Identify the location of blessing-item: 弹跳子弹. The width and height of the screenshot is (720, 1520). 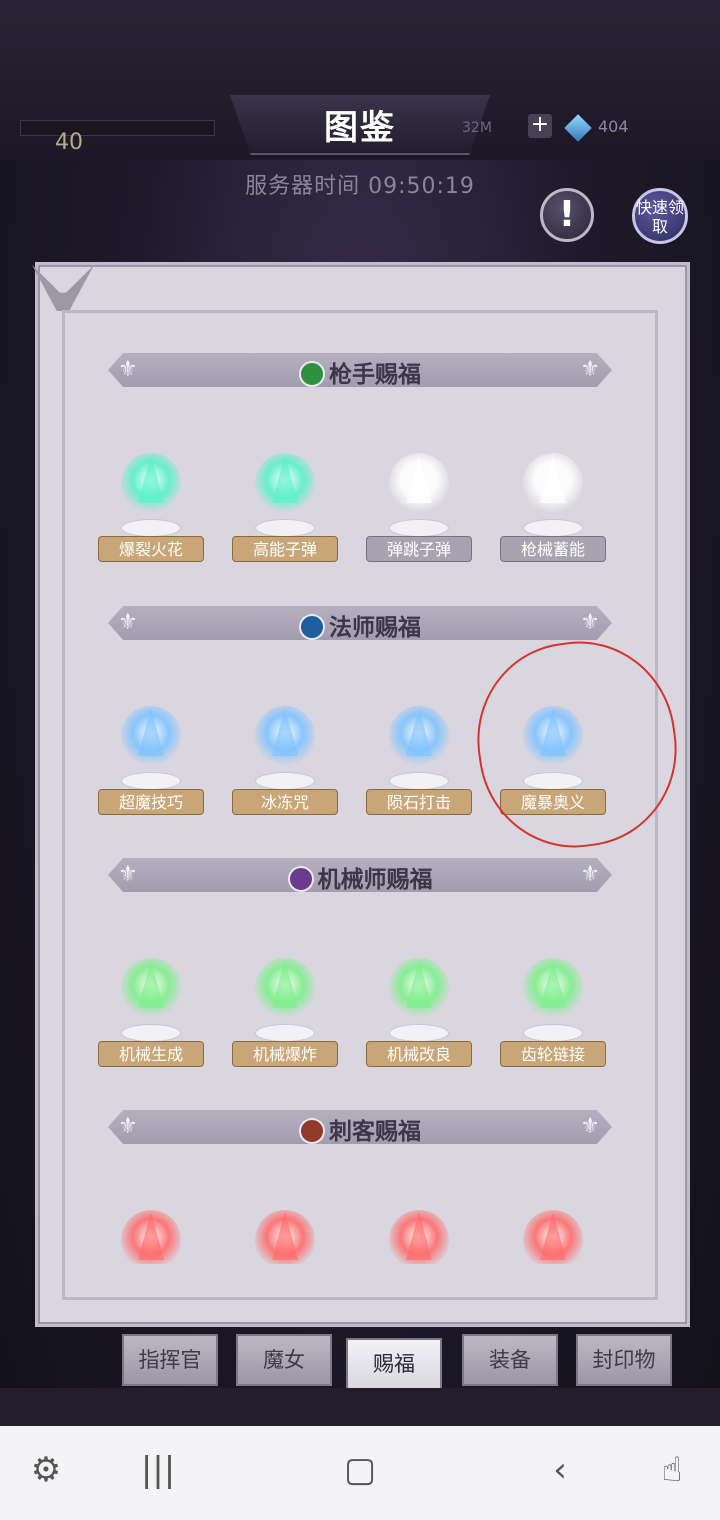
(419, 516).